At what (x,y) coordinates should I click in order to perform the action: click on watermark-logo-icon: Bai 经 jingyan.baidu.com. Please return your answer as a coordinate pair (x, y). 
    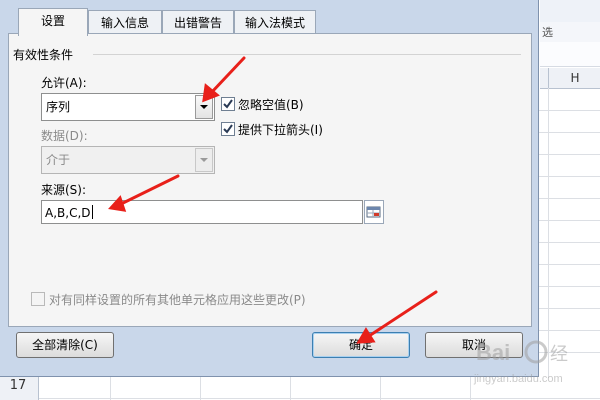
    Looking at the image, I should click on (520, 362).